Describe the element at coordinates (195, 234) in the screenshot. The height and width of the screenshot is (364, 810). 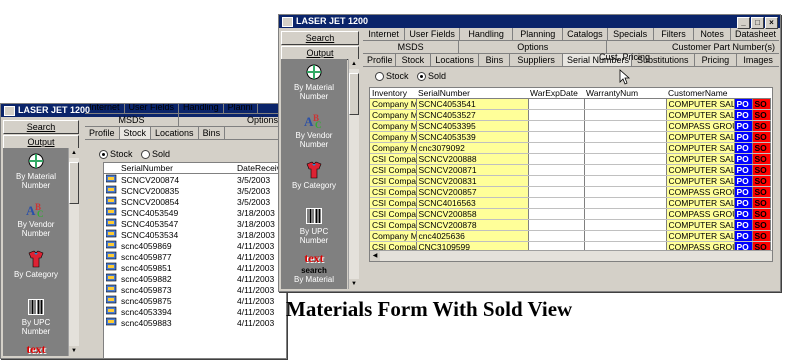
I see `table-row: SCNC4053534 3/18/2003` at that location.